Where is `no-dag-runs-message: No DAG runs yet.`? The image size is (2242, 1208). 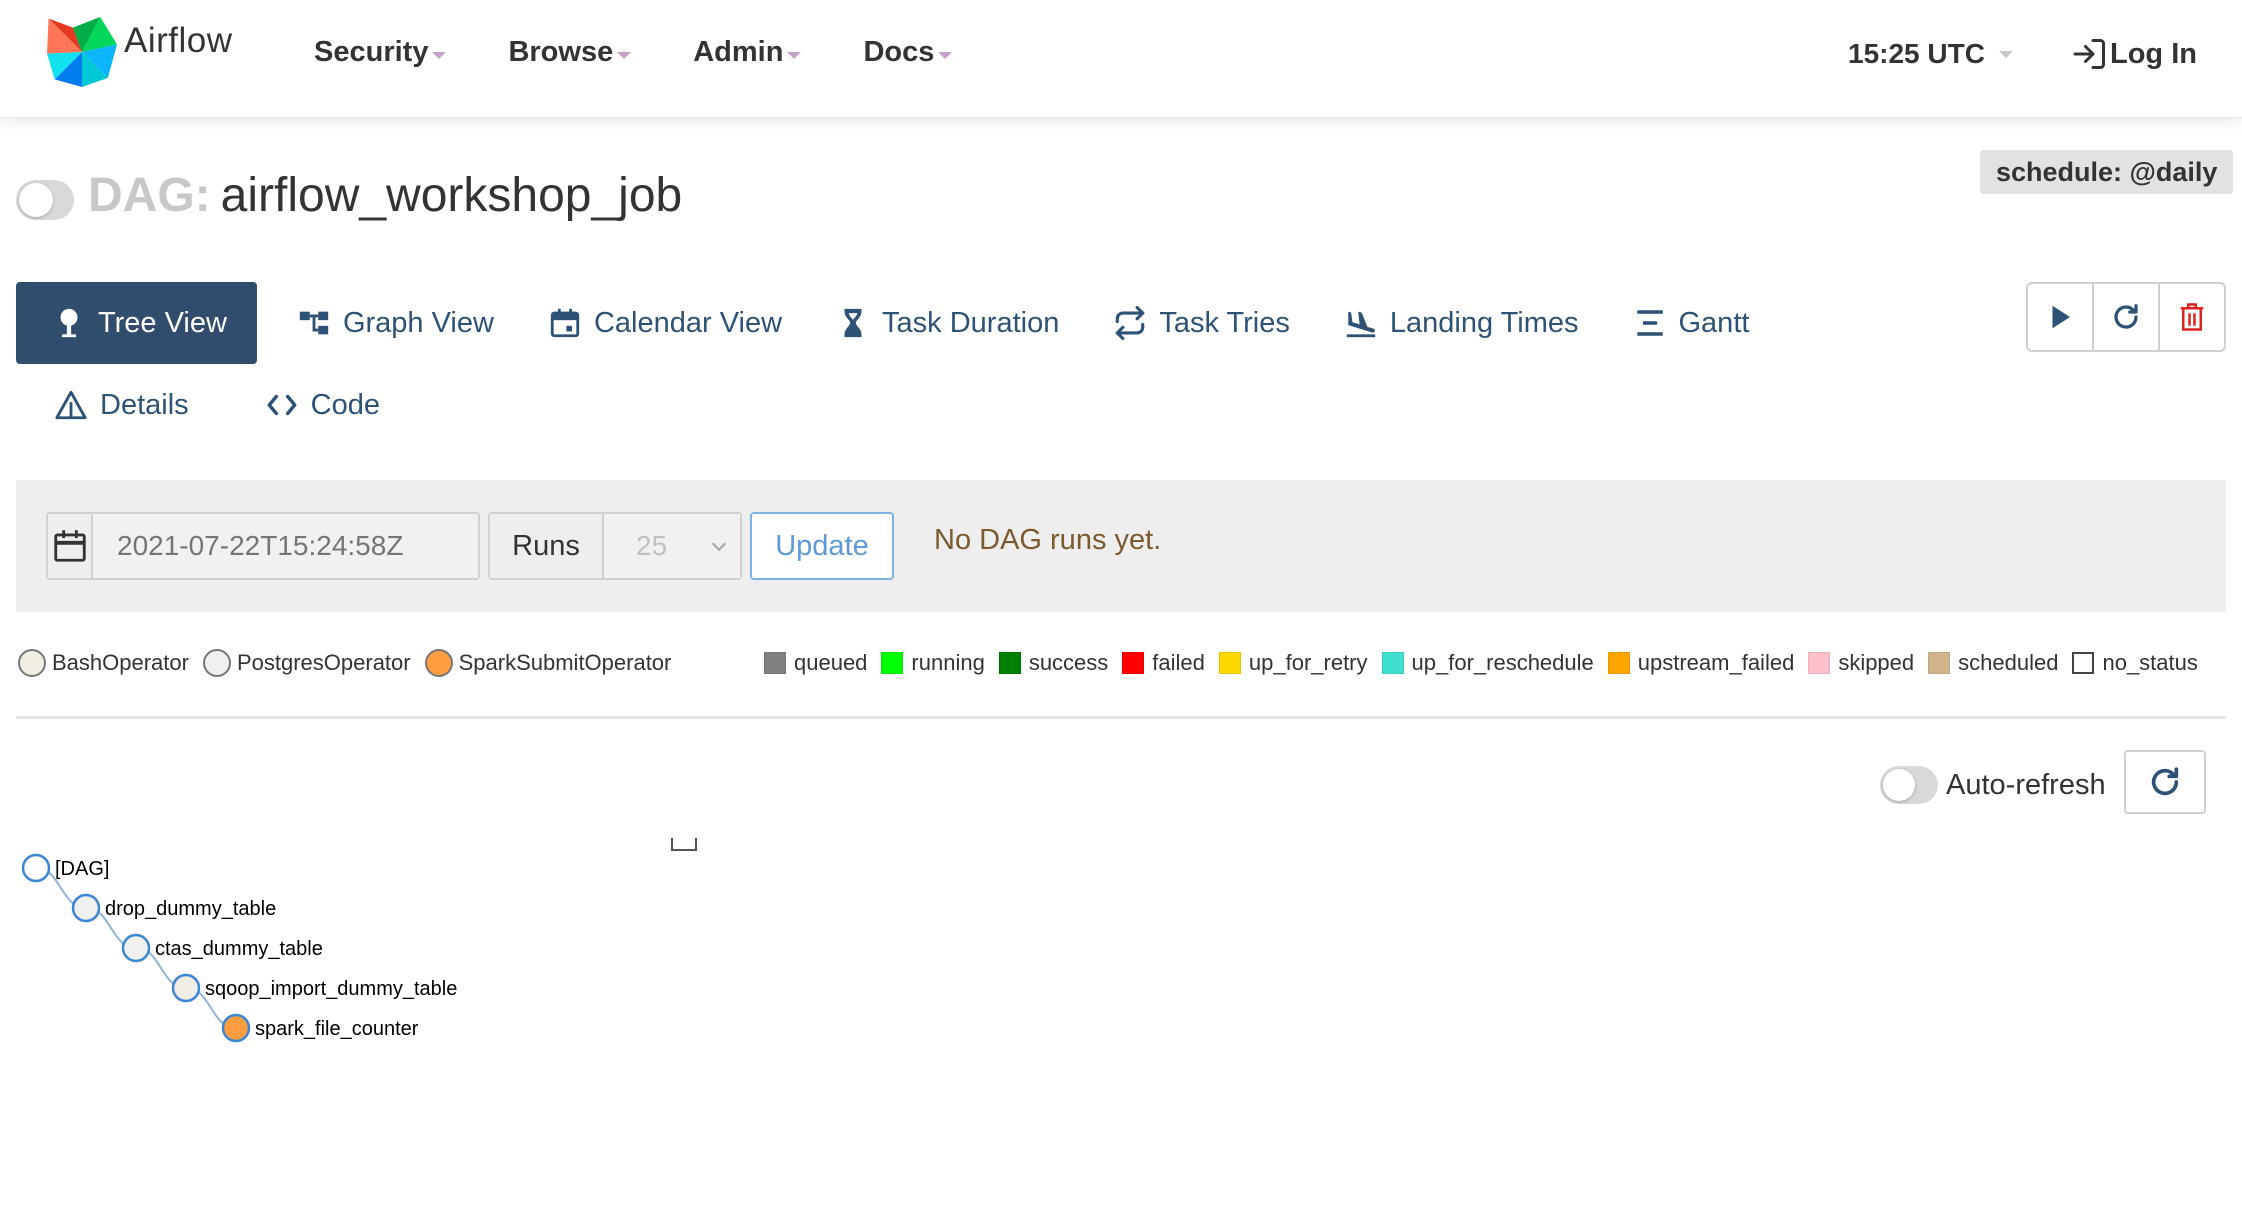
no-dag-runs-message: No DAG runs yet. is located at coordinates (1048, 540).